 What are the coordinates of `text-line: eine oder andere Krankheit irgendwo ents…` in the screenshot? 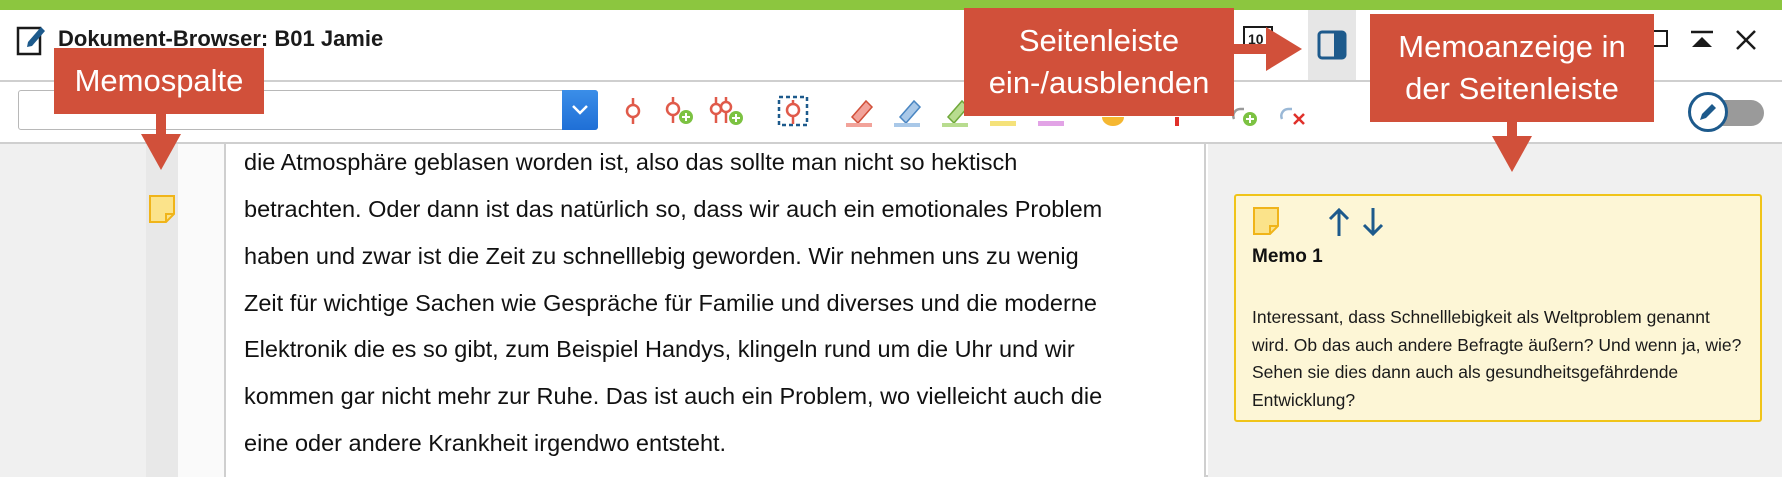 It's located at (485, 443).